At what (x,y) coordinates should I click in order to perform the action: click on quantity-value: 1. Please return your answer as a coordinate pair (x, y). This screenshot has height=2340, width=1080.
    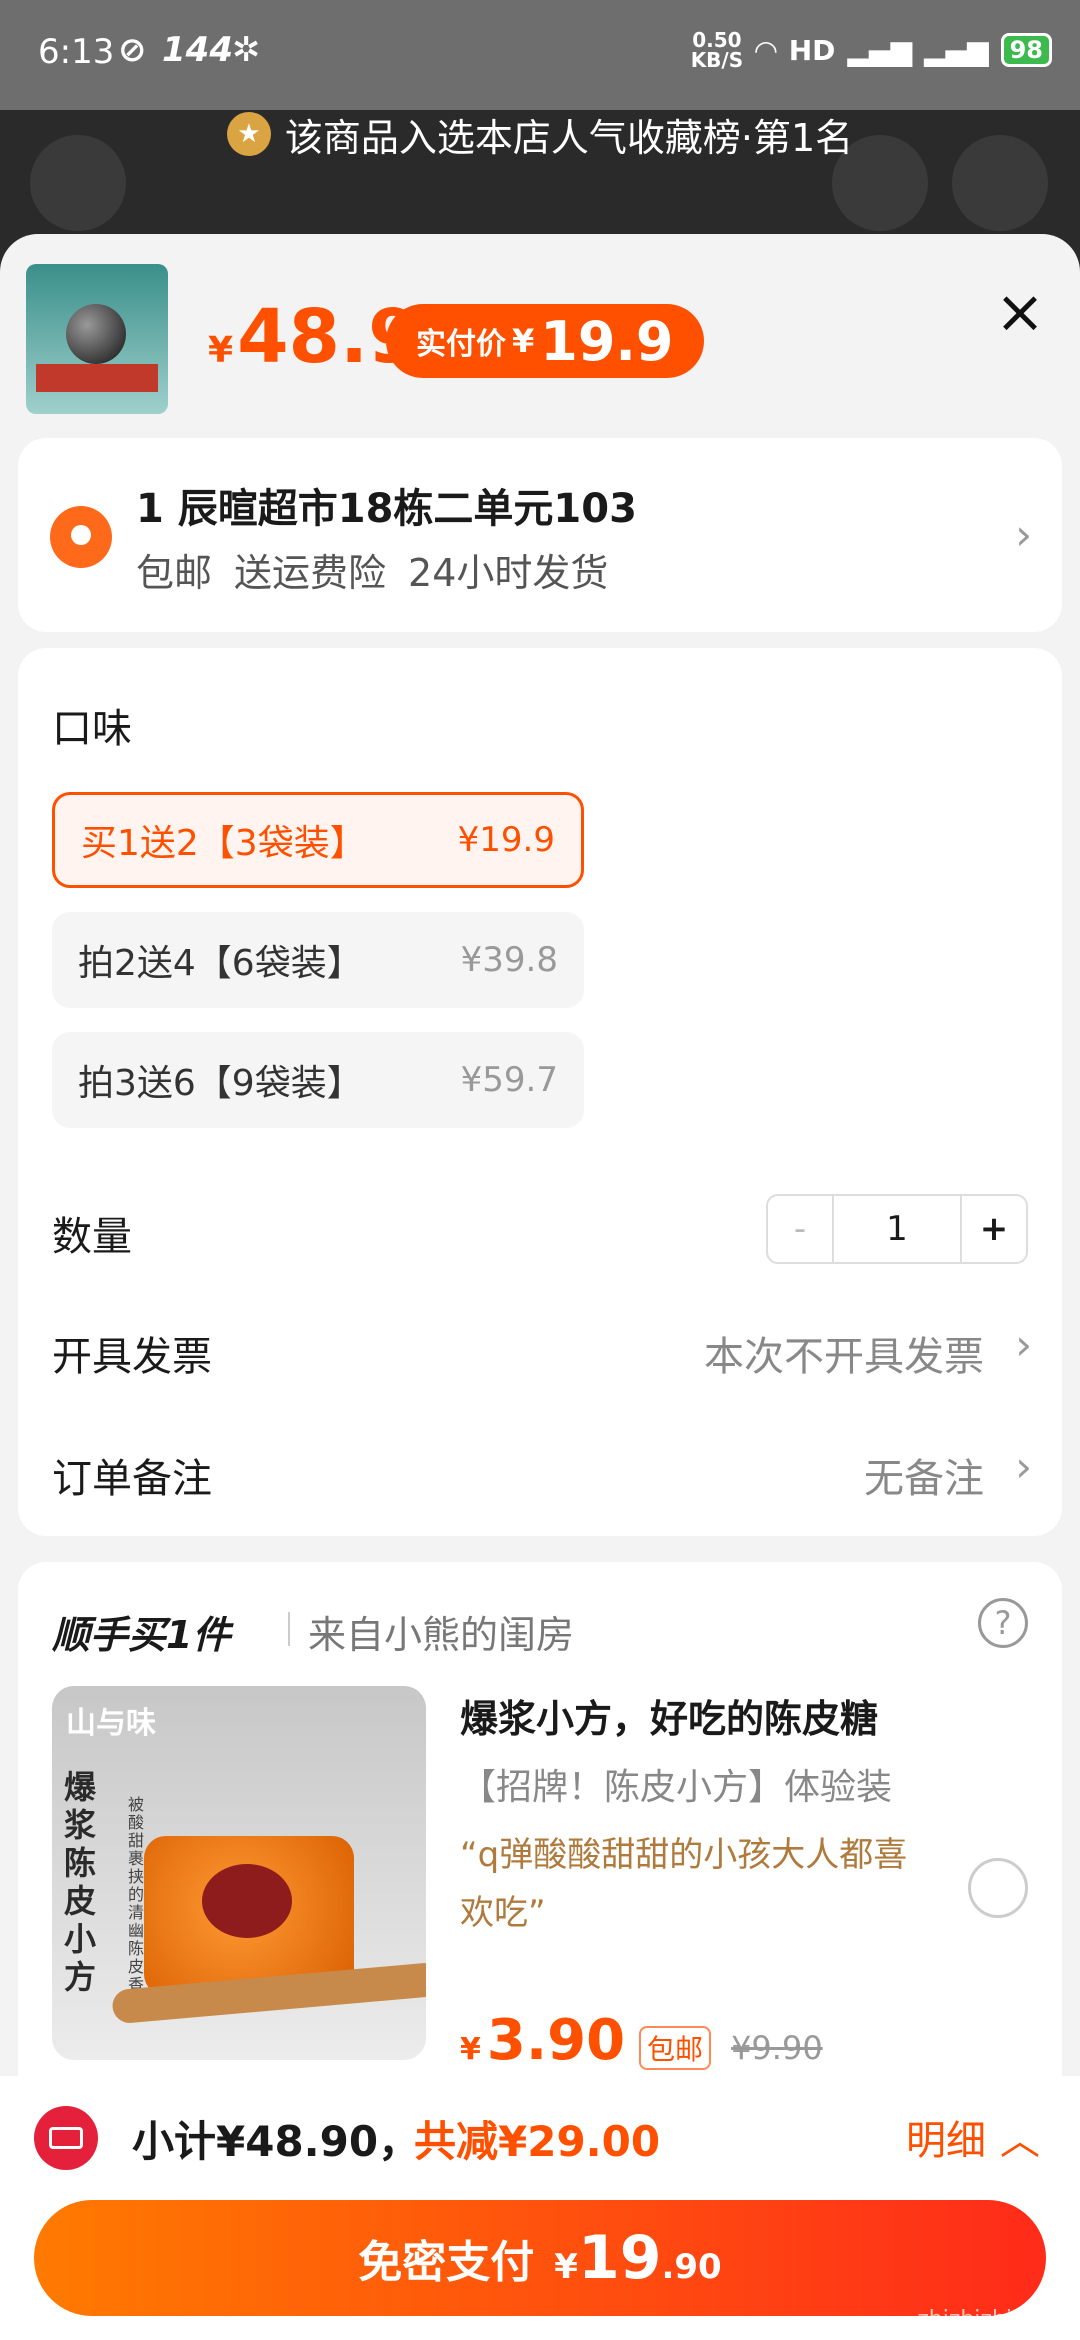
    Looking at the image, I should click on (897, 1229).